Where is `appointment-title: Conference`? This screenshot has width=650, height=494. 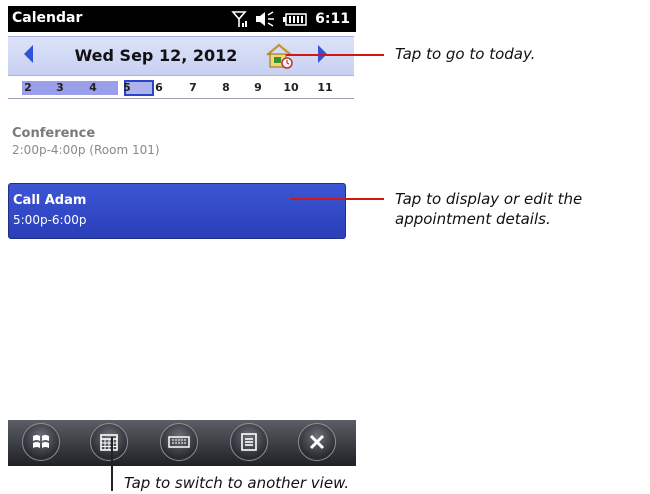 appointment-title: Conference is located at coordinates (54, 133).